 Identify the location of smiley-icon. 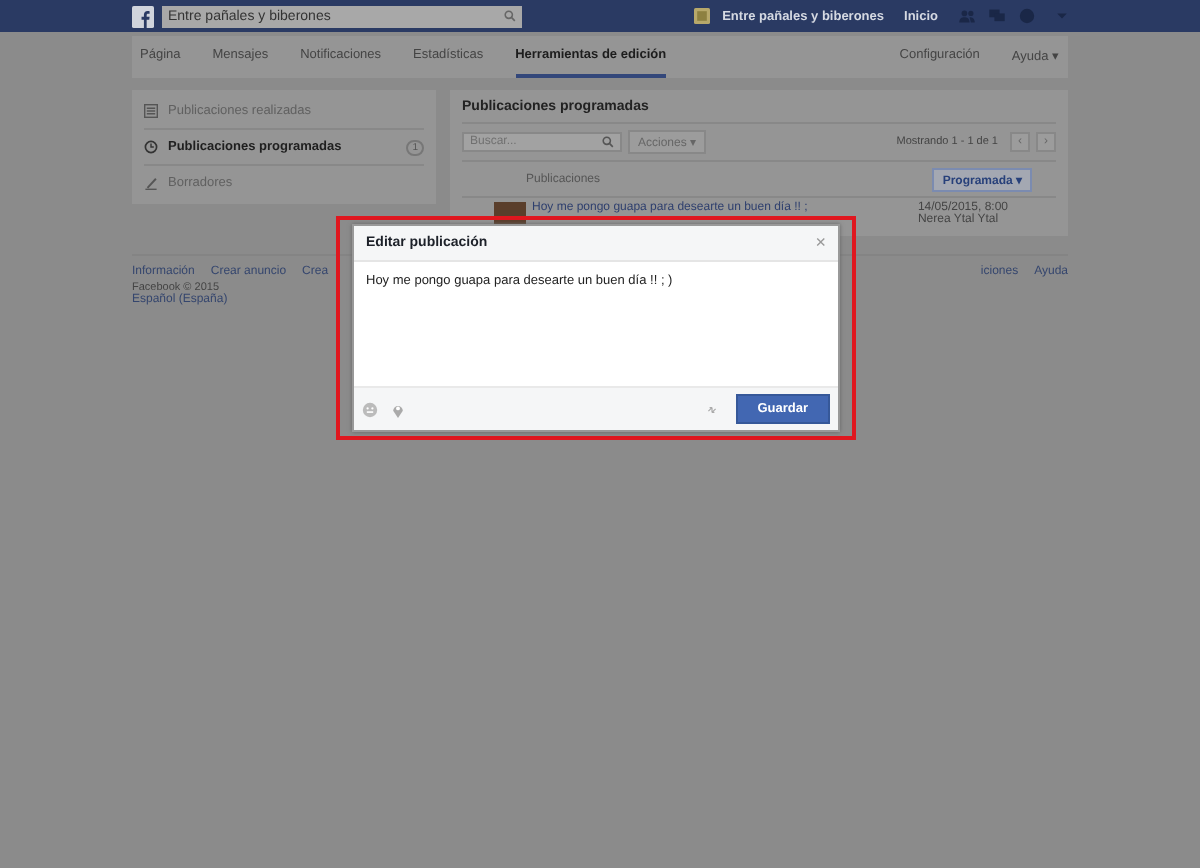
(370, 409).